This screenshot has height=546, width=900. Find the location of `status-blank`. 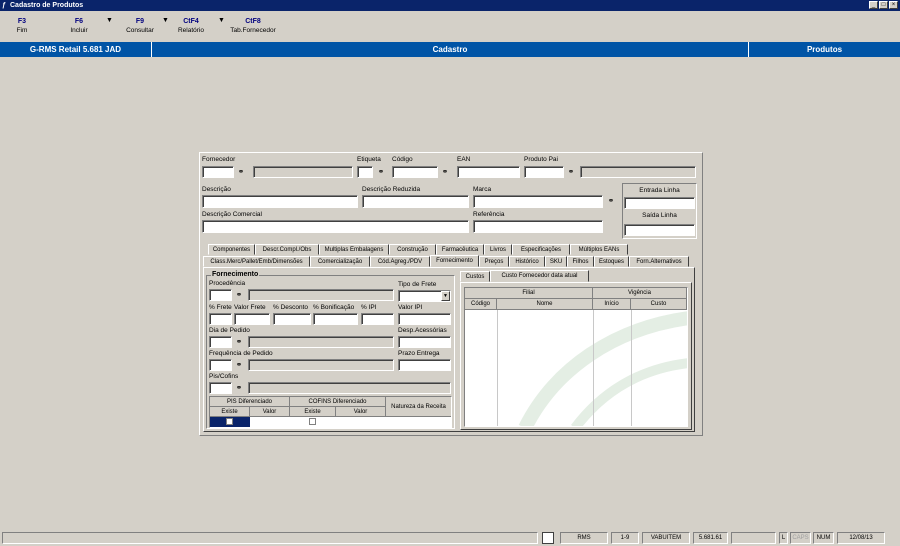

status-blank is located at coordinates (753, 538).